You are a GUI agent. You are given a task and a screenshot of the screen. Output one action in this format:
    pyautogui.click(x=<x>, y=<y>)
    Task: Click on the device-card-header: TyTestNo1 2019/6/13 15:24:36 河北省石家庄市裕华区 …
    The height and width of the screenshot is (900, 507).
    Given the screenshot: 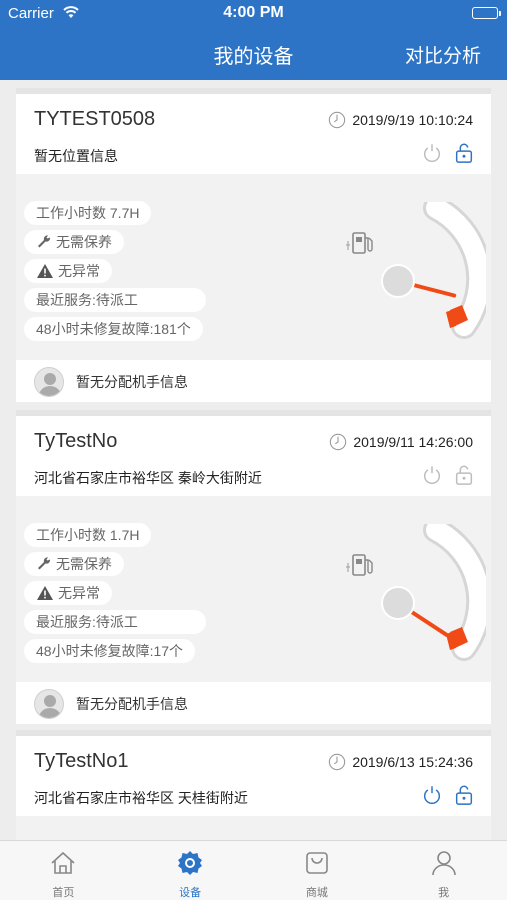 What is the action you would take?
    pyautogui.click(x=253, y=773)
    